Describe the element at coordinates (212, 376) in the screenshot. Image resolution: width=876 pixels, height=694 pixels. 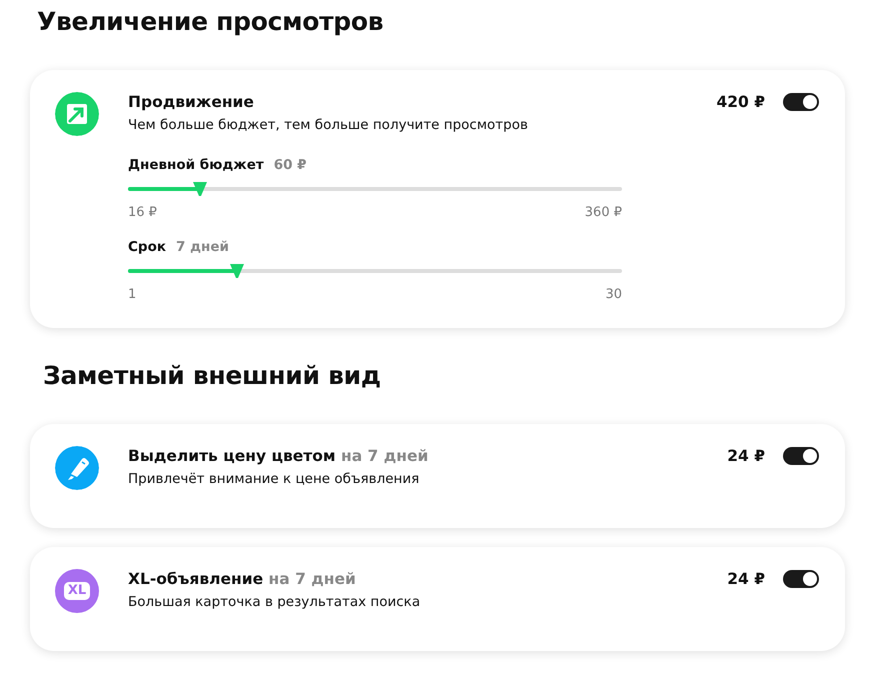
I see `section-title: Заметный внешний вид` at that location.